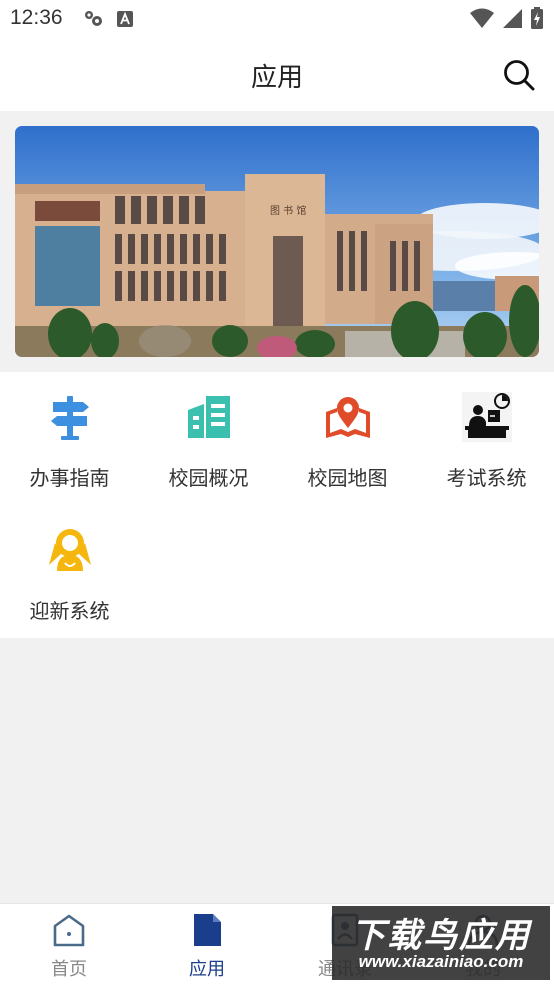 The width and height of the screenshot is (554, 984). Describe the element at coordinates (288, 210) in the screenshot. I see `building-sign-text: 图 书 馆` at that location.